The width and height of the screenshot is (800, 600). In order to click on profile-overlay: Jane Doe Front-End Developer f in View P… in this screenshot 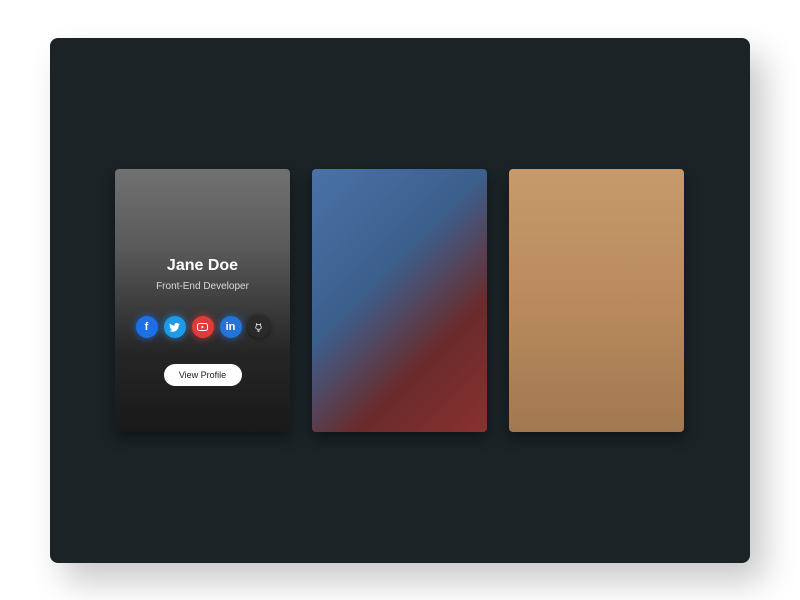, I will do `click(202, 300)`.